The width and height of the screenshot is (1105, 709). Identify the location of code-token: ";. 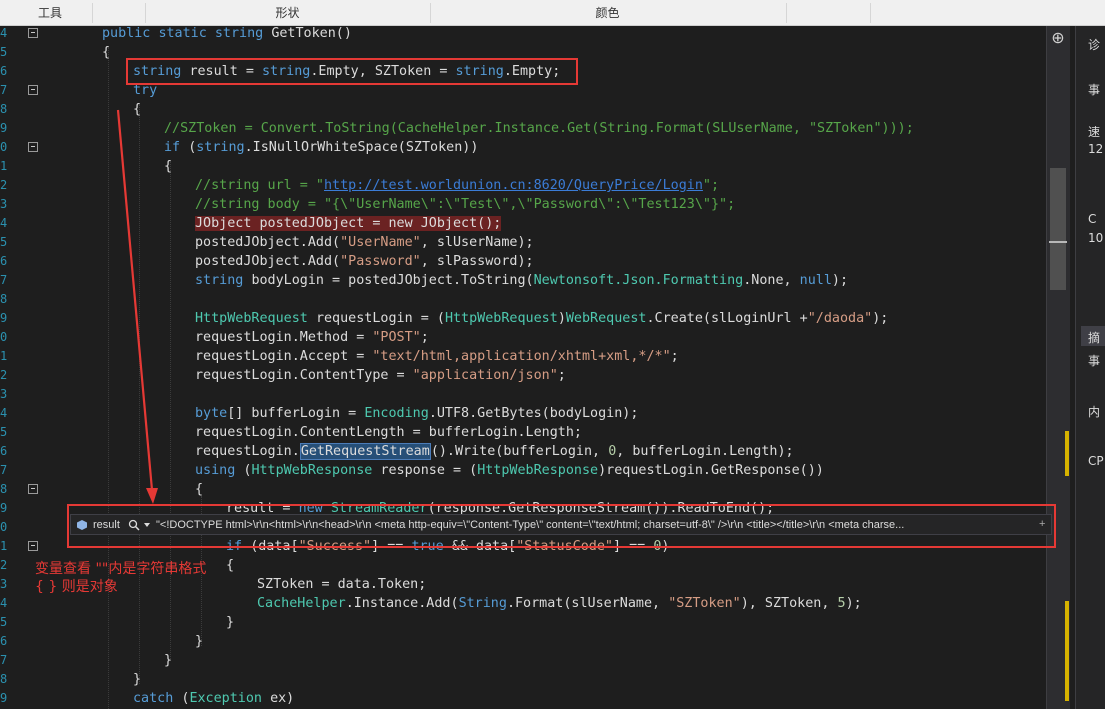
(711, 185).